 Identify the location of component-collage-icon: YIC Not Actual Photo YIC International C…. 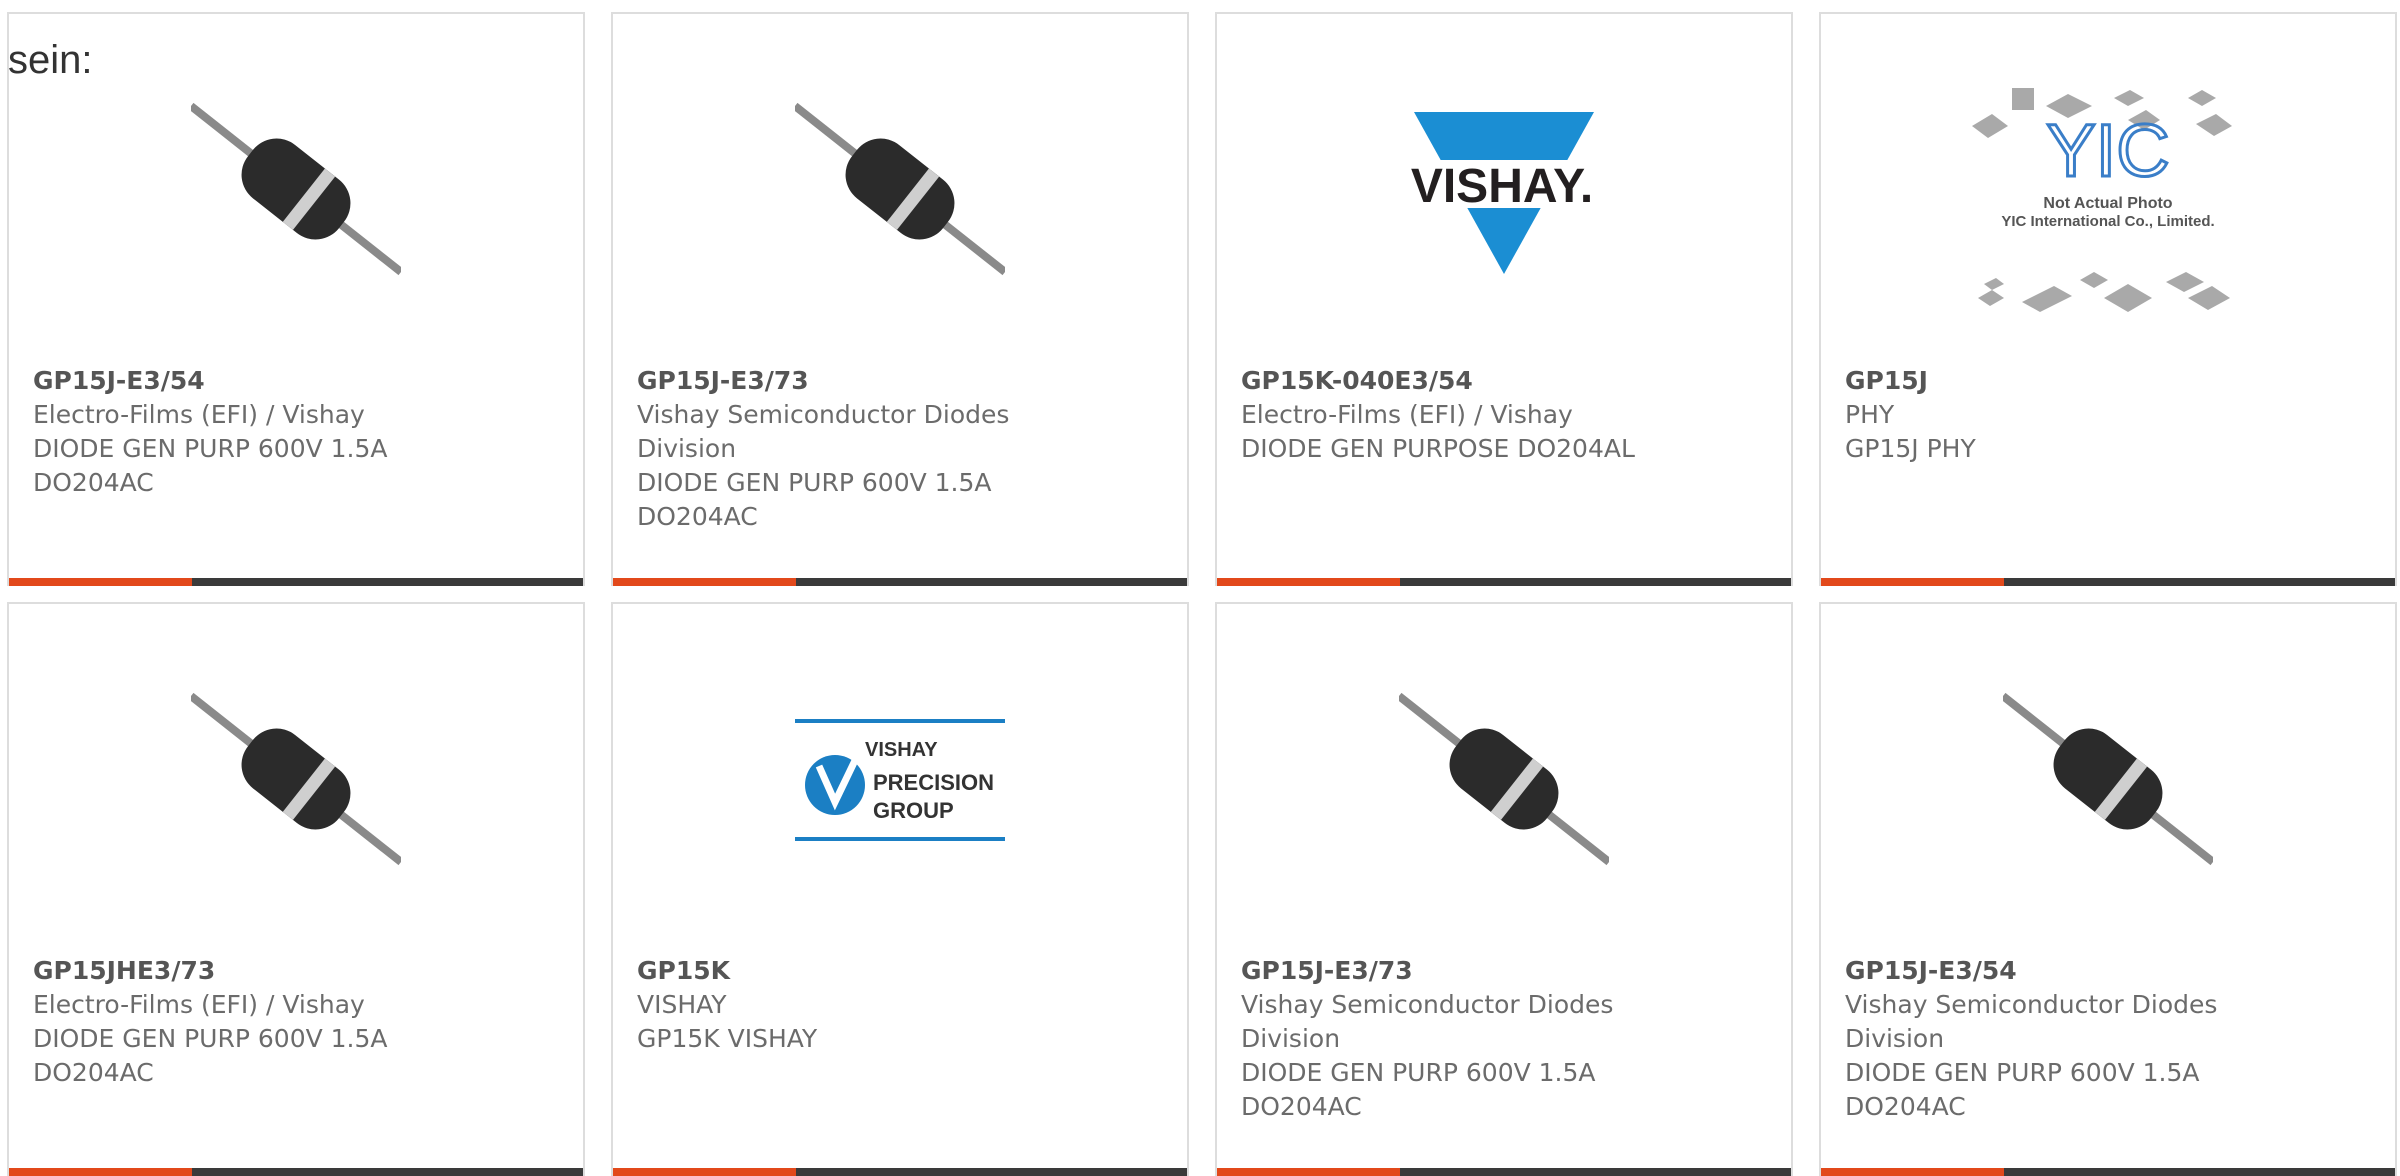
(2102, 200).